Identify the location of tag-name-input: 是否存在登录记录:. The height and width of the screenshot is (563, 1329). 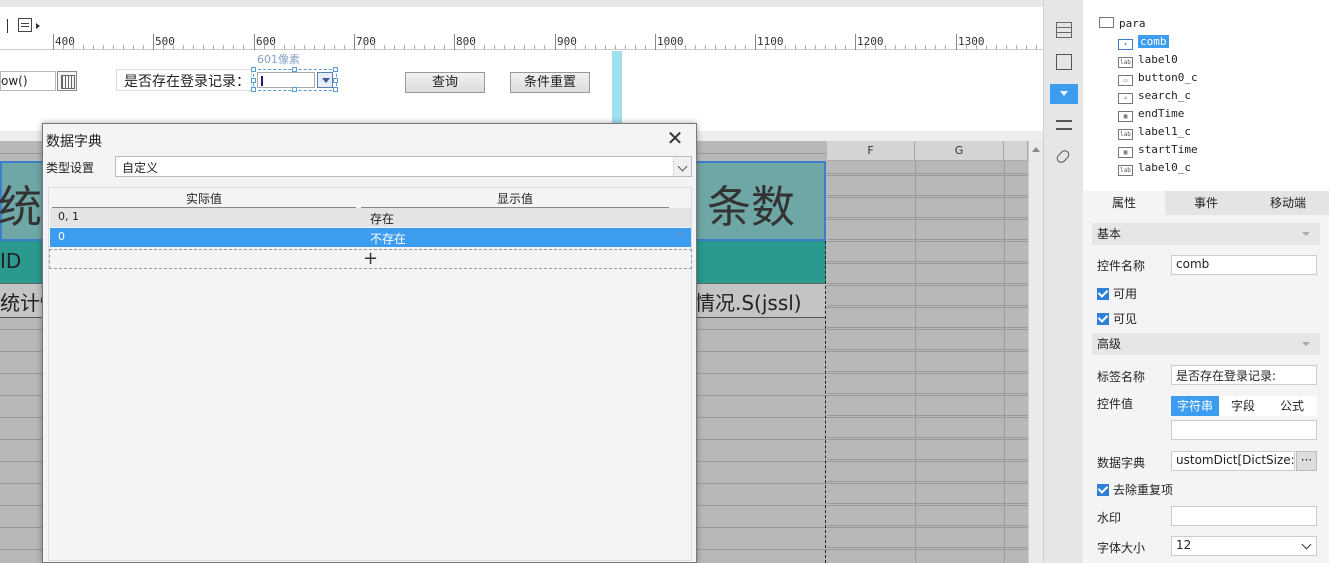
(1244, 375).